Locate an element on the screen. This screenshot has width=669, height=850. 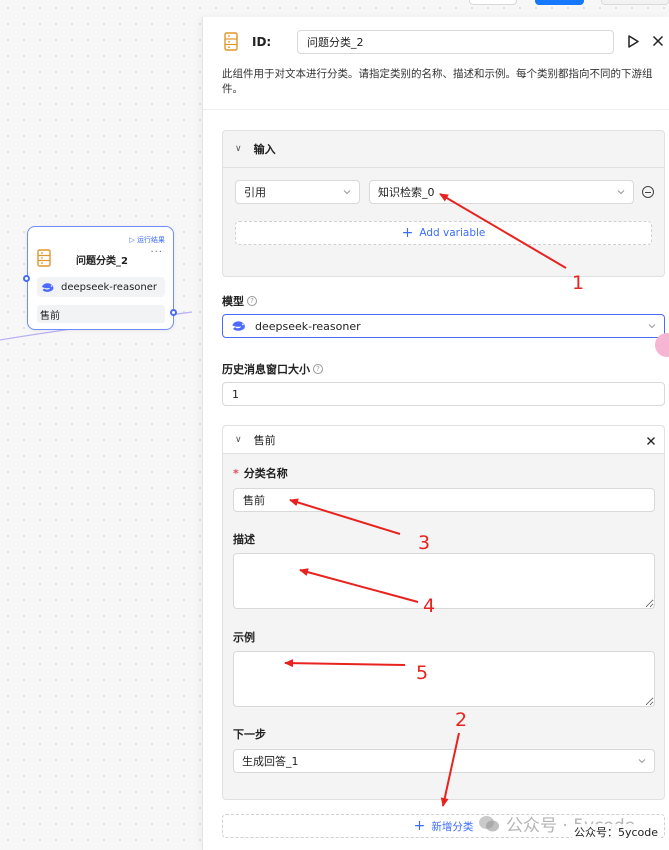
annotation-number-5: 5 is located at coordinates (422, 673).